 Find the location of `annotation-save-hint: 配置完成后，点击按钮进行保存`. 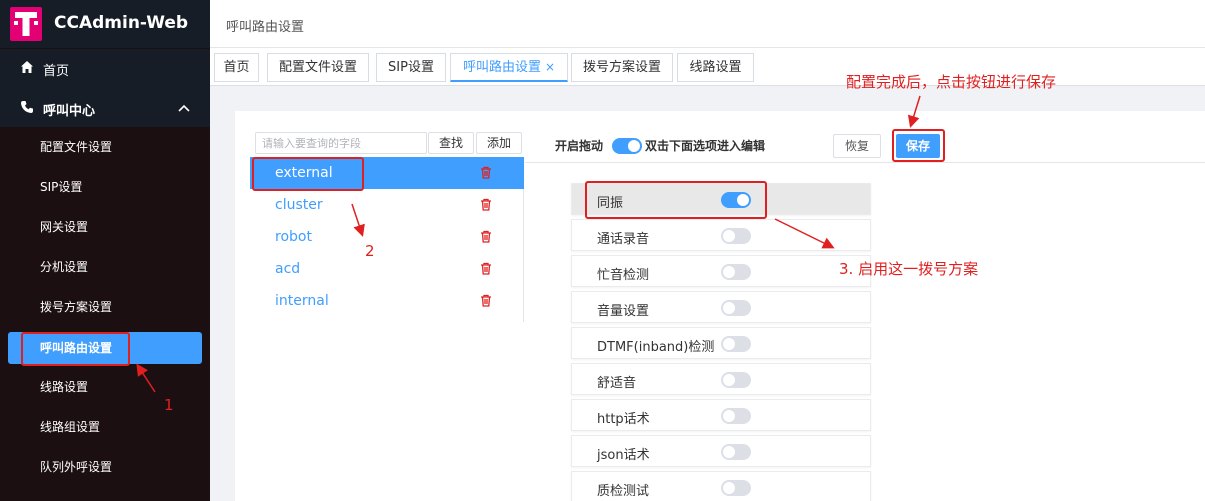

annotation-save-hint: 配置完成后，点击按钮进行保存 is located at coordinates (951, 82).